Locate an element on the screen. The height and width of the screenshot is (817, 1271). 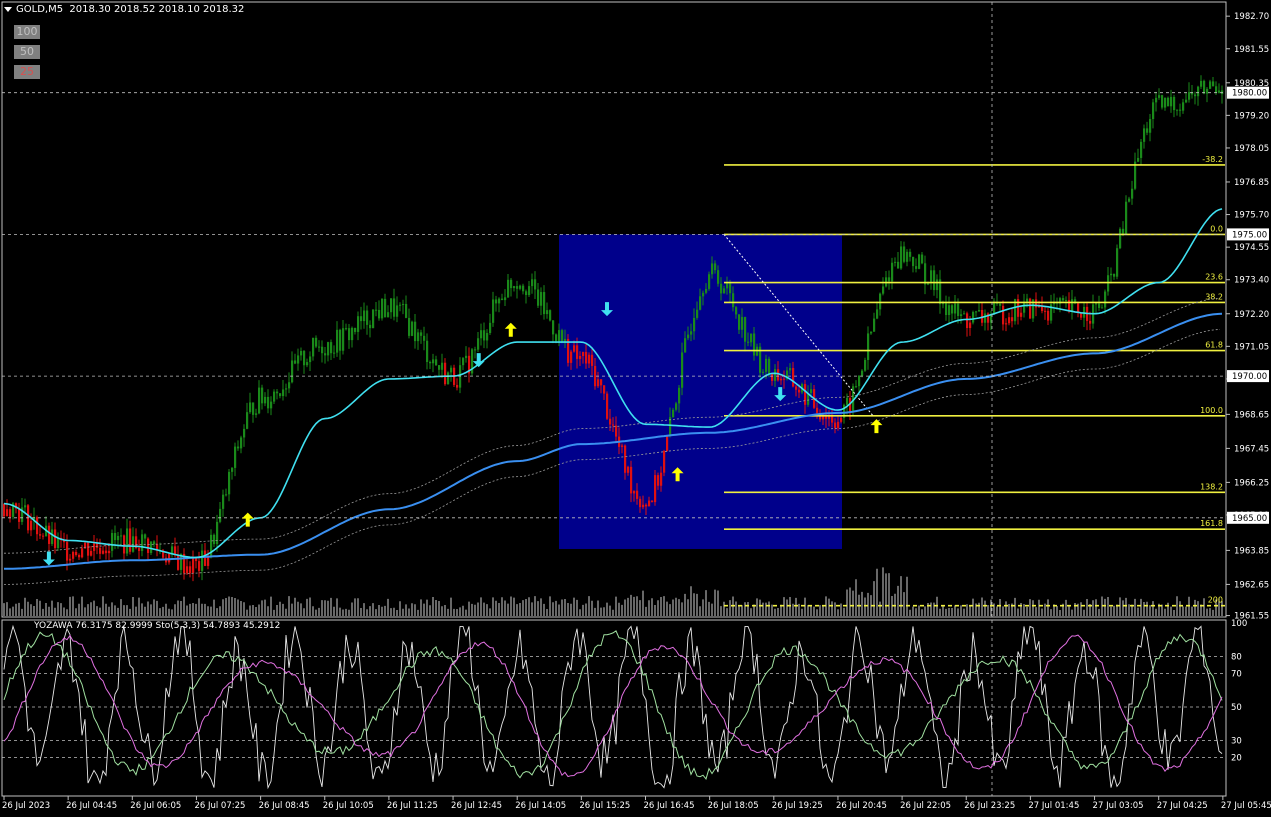
price-tick-label: 1975.70 is located at coordinates (1251, 216).